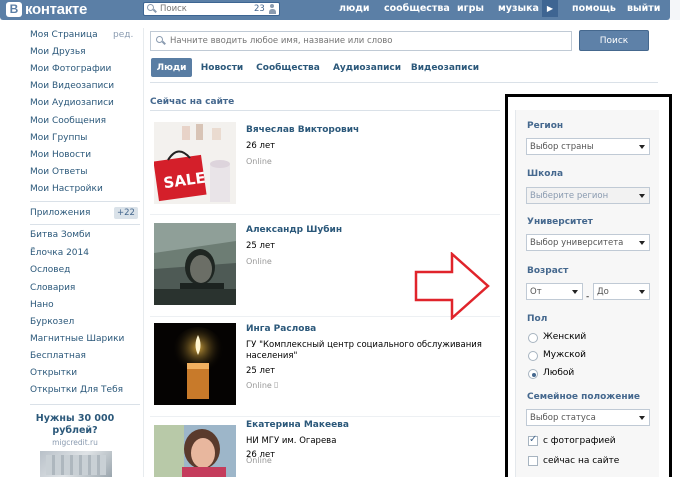 The image size is (680, 477). What do you see at coordinates (533, 338) in the screenshot?
I see `gender-radio-female` at bounding box center [533, 338].